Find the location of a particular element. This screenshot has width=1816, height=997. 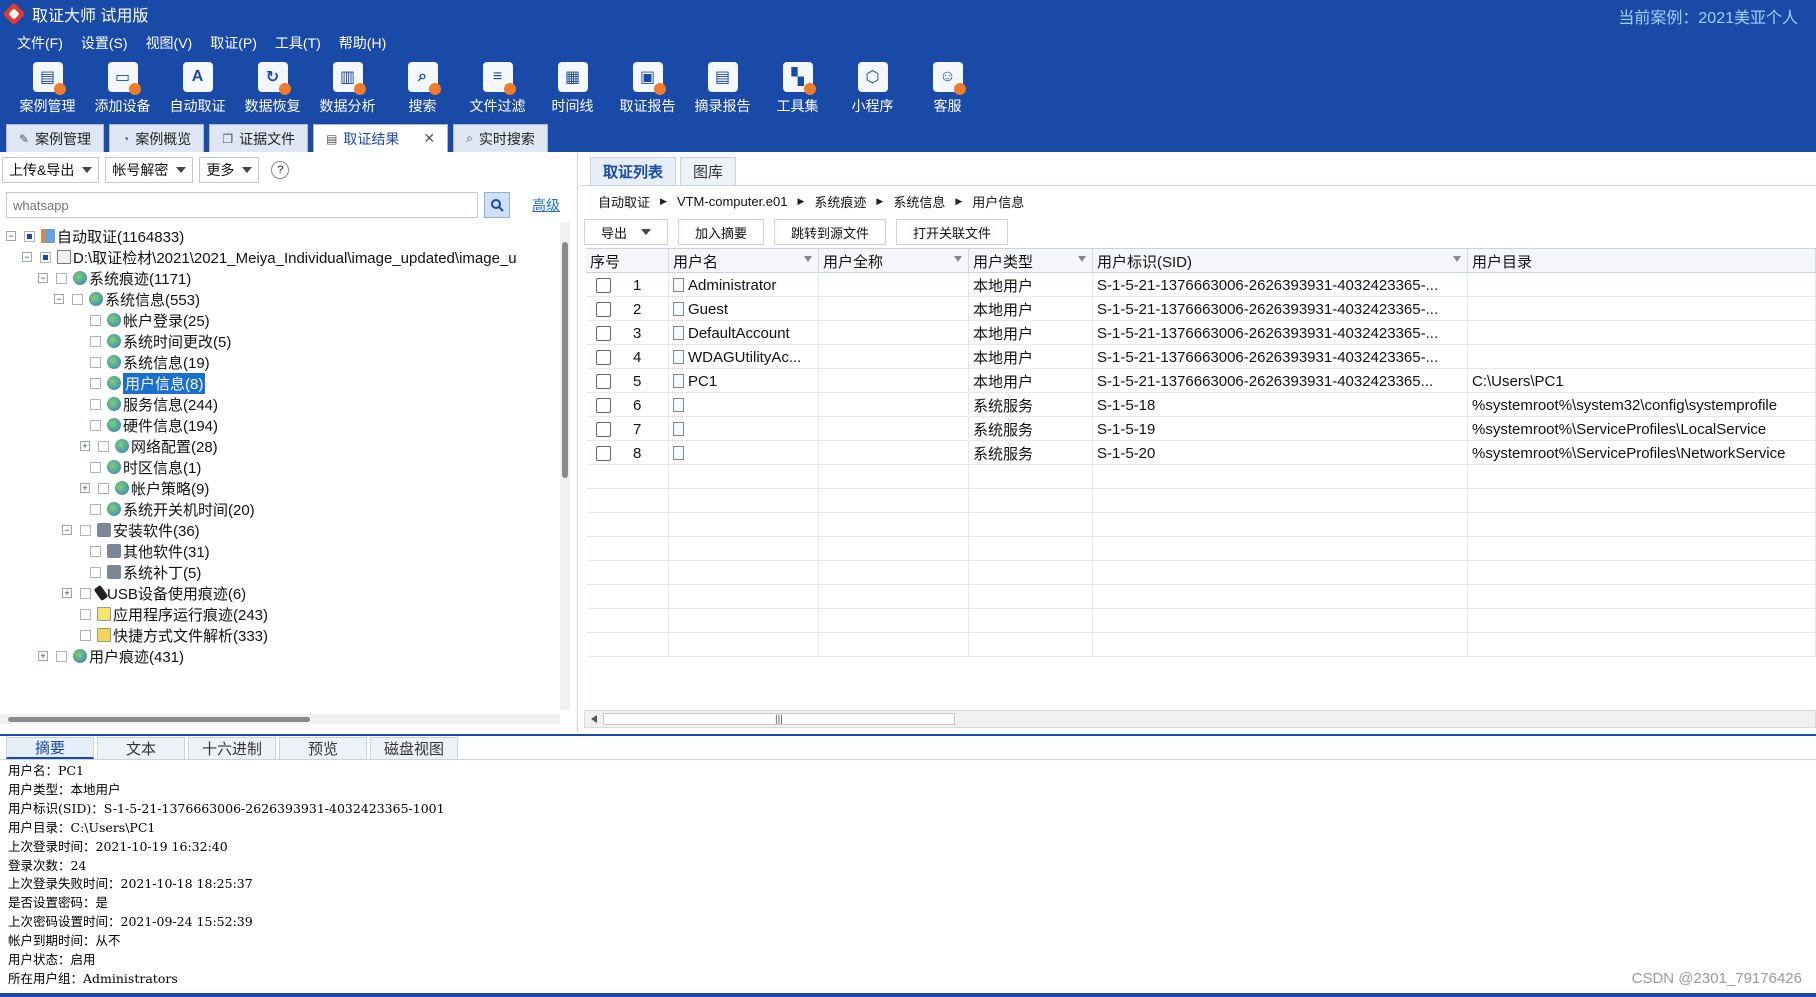

column-header-userdir: 用户目录 is located at coordinates (1642, 261).